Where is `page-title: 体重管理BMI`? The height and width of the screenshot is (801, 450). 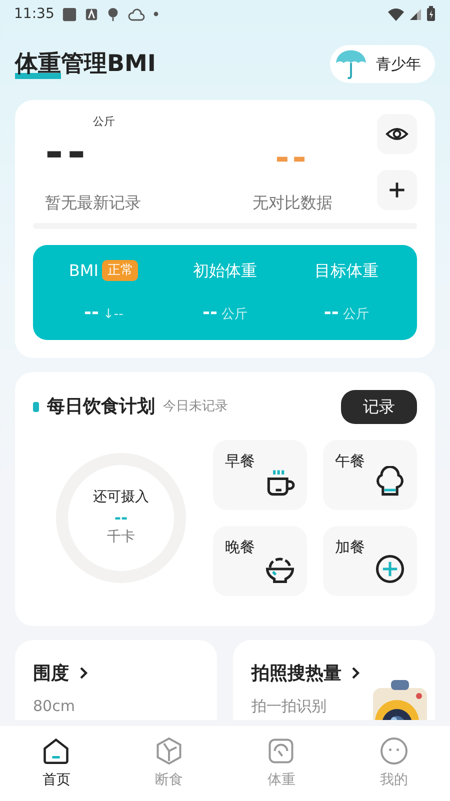
page-title: 体重管理BMI is located at coordinates (85, 65).